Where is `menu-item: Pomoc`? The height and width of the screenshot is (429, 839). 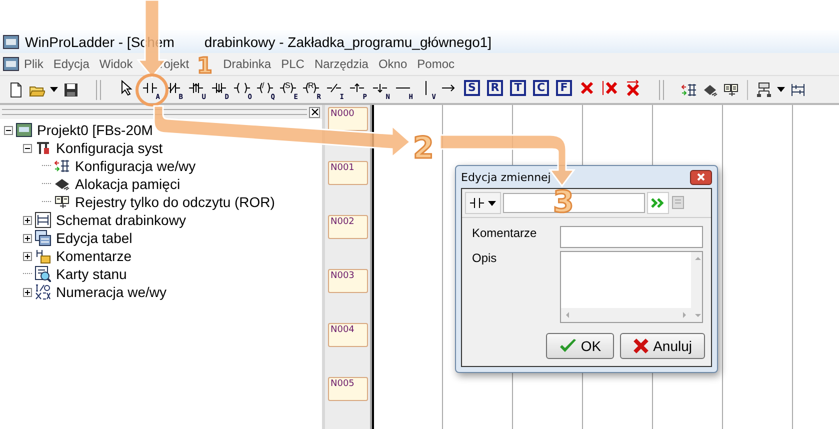
menu-item: Pomoc is located at coordinates (436, 64).